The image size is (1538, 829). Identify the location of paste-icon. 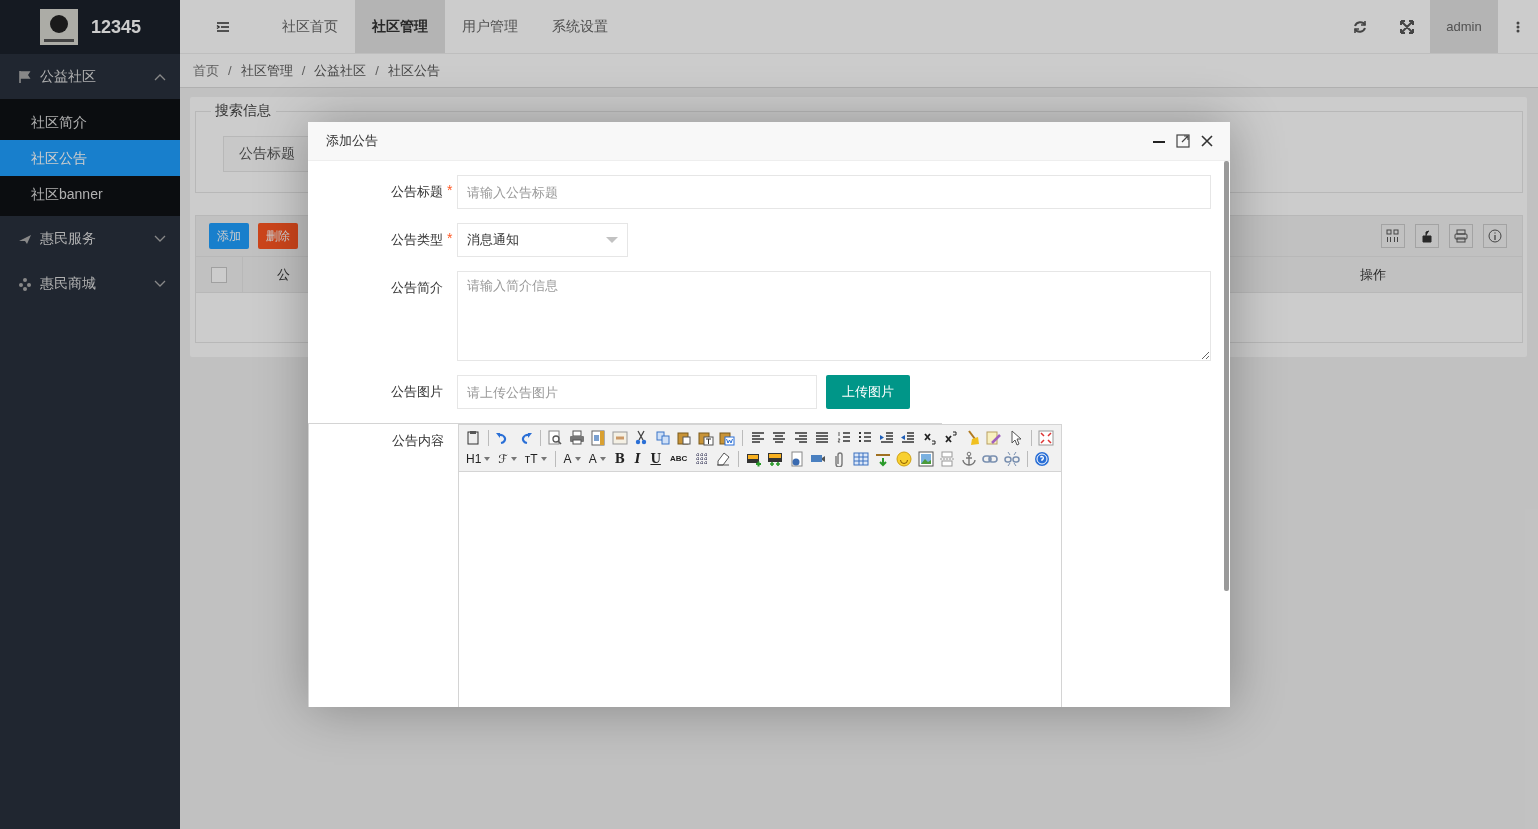
(684, 437).